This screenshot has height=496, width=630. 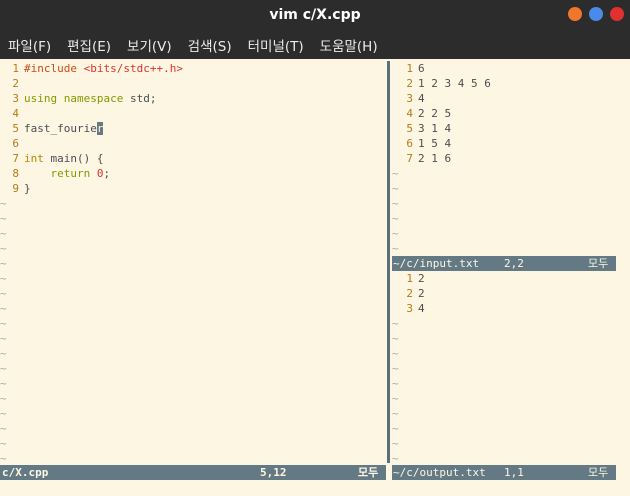 I want to click on line-content: int main() {, so click(x=64, y=158).